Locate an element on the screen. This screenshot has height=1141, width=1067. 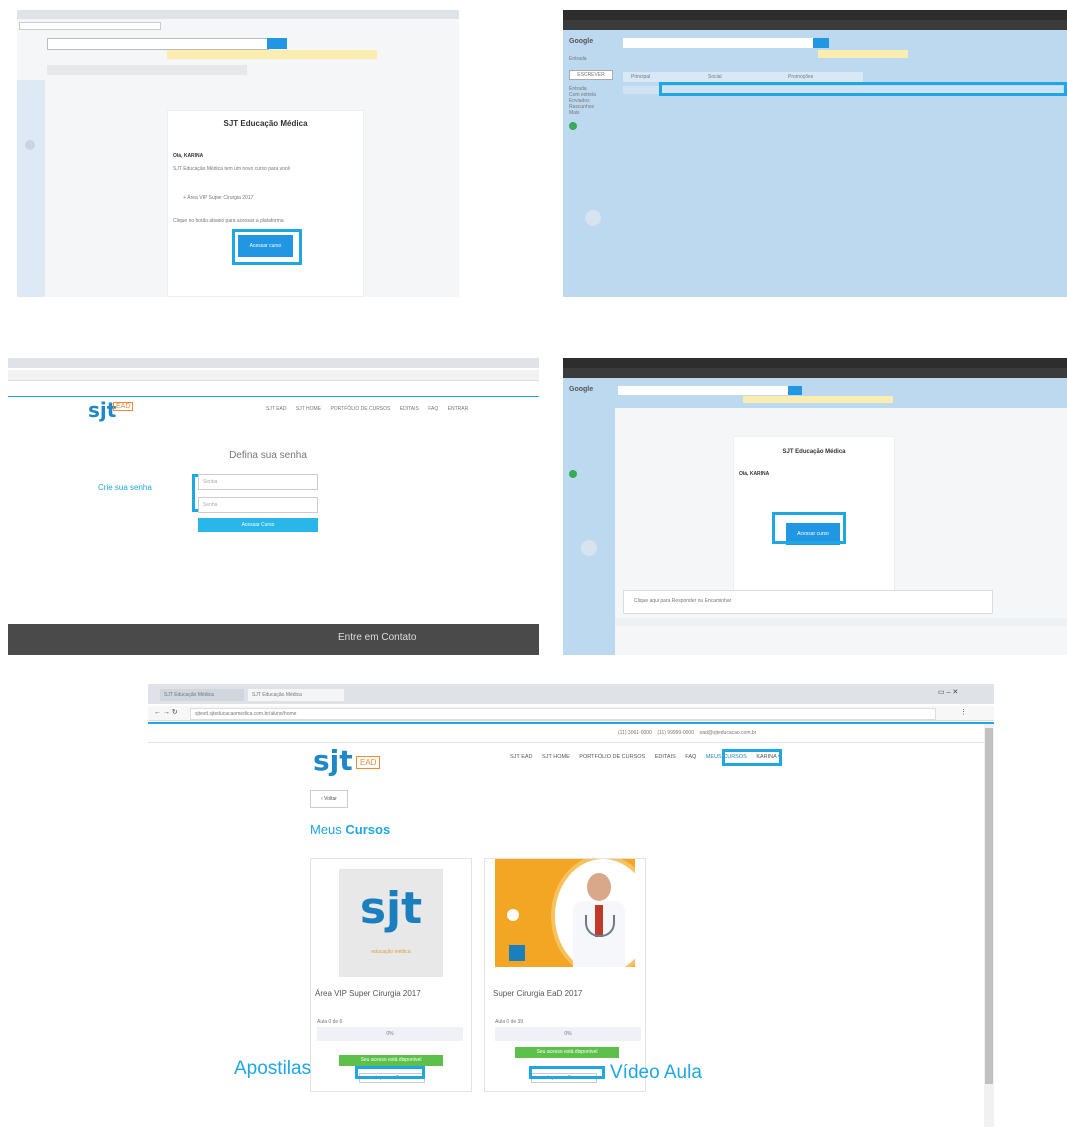
highlight-my-courses is located at coordinates (752, 757).